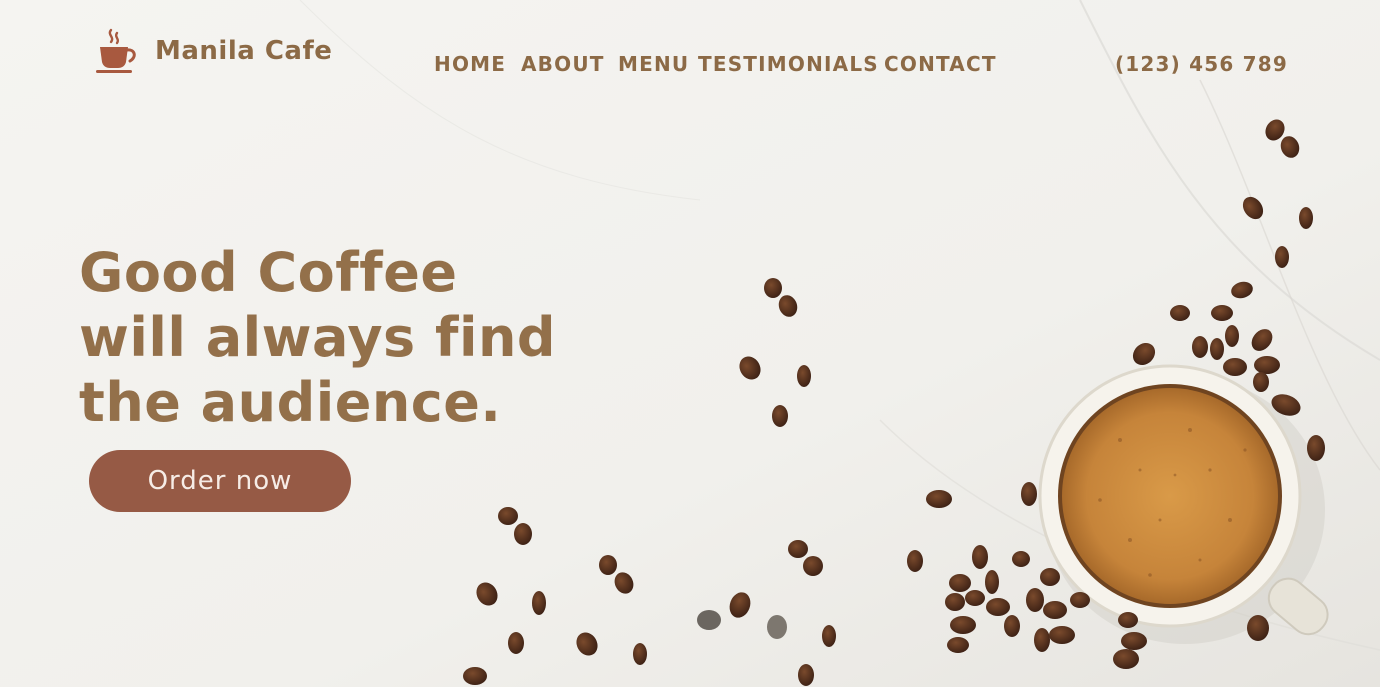  I want to click on brand-logo: Manila Cafe, so click(213, 51).